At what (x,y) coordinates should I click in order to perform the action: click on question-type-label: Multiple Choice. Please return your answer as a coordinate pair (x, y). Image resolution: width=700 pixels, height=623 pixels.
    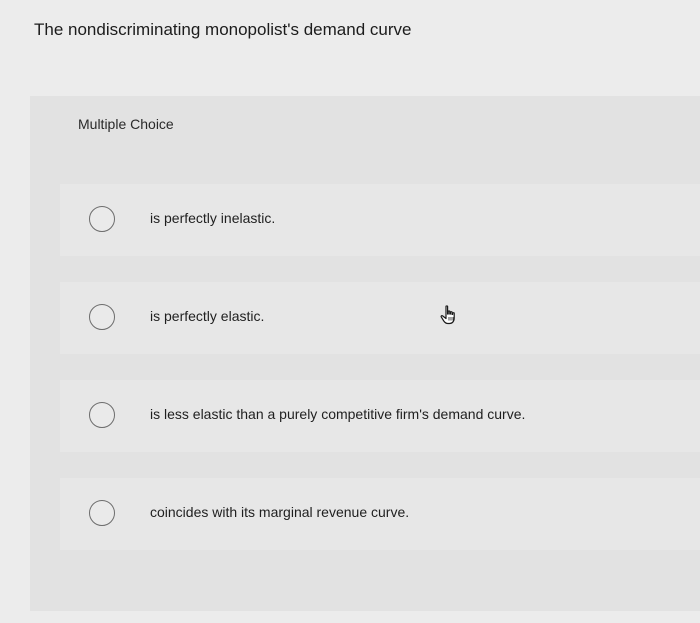
    Looking at the image, I should click on (126, 124).